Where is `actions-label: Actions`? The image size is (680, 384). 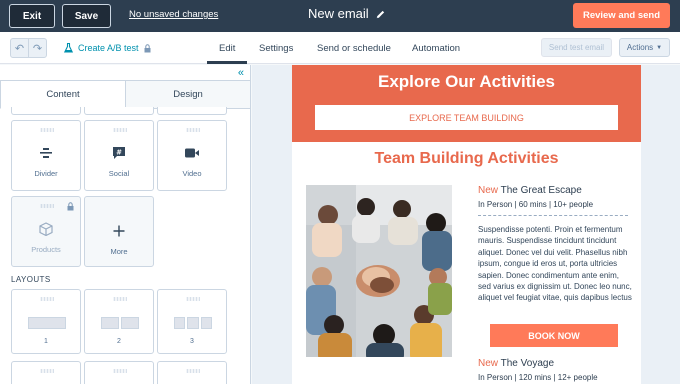
actions-label: Actions is located at coordinates (640, 47).